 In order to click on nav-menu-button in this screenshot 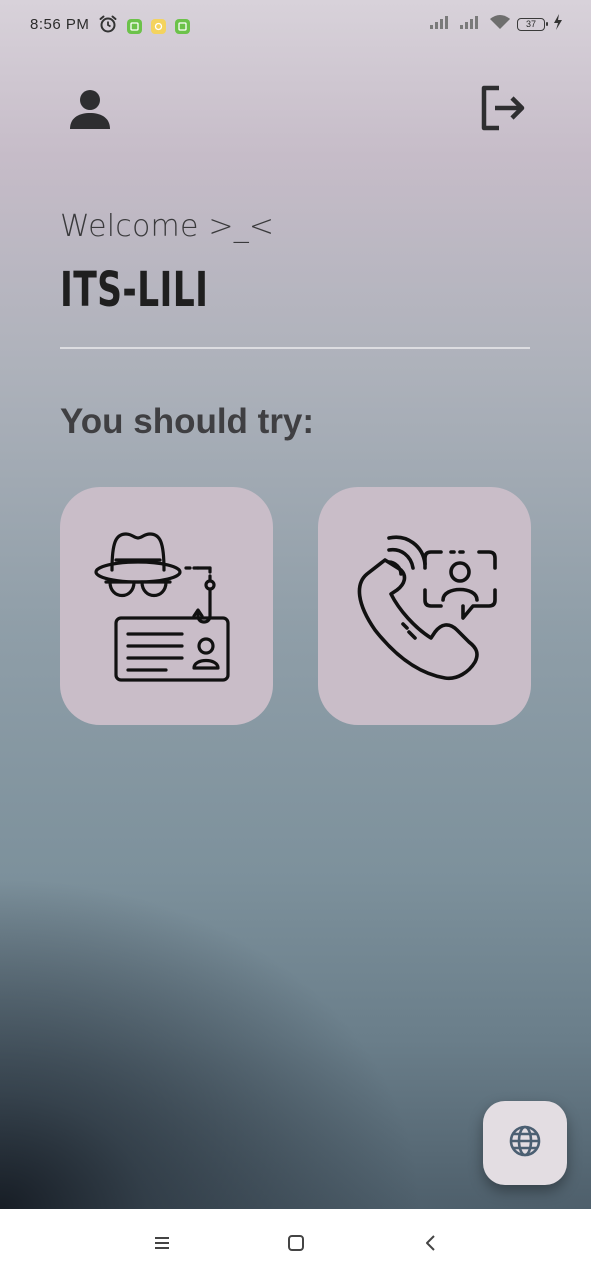, I will do `click(162, 1245)`.